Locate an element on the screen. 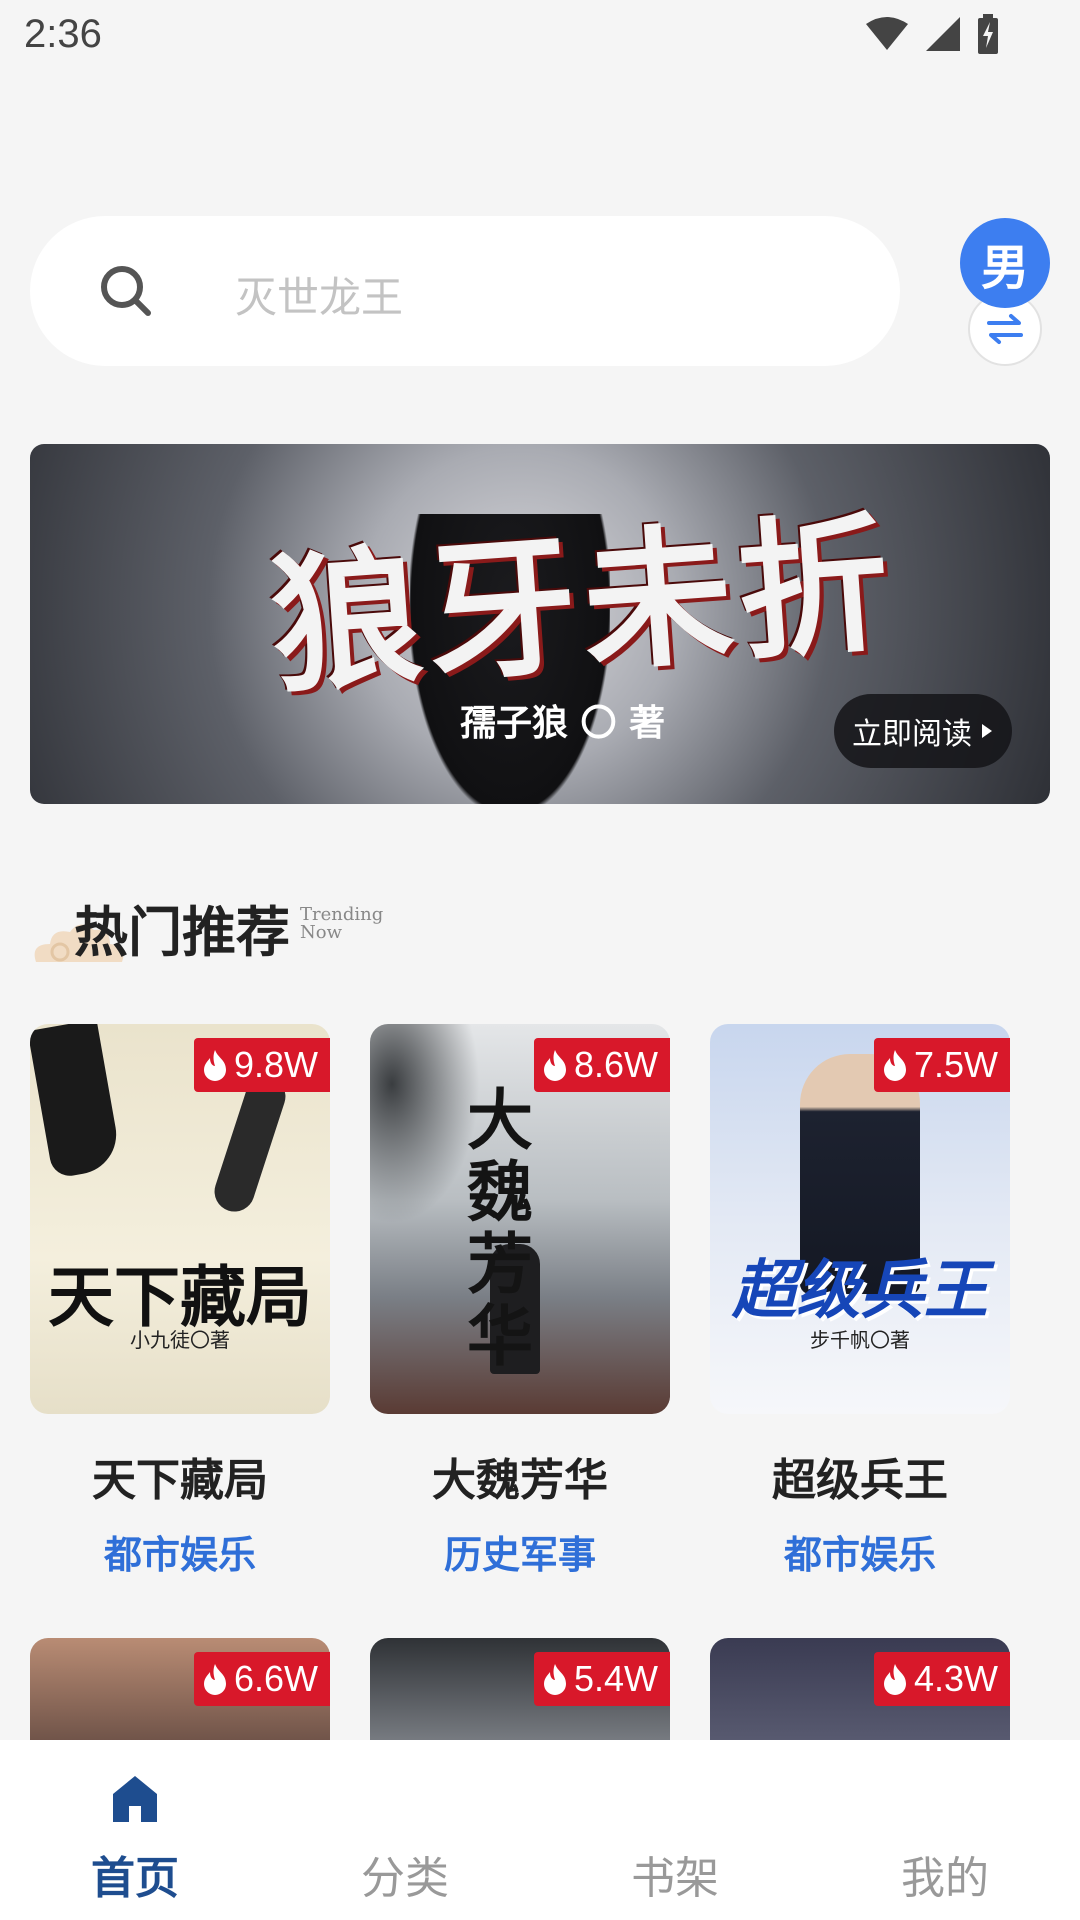 This screenshot has height=1920, width=1080. book-title: 超级兵王 is located at coordinates (860, 1476).